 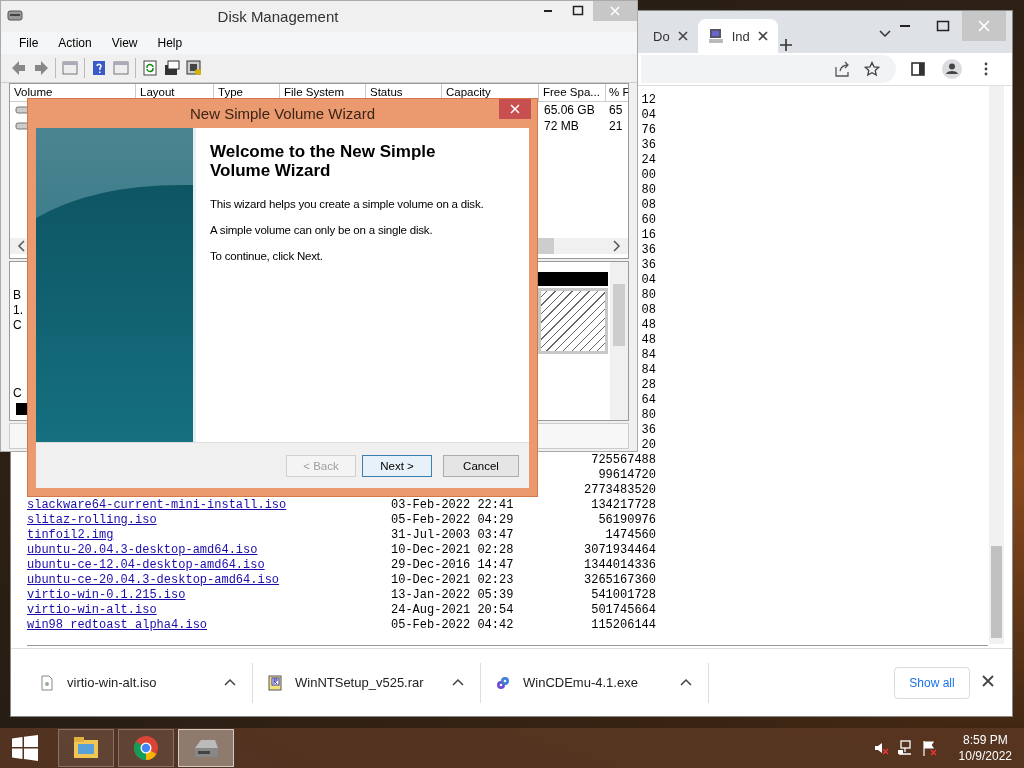 I want to click on file-date: 10-Dec-2021 02:28, so click(x=453, y=550).